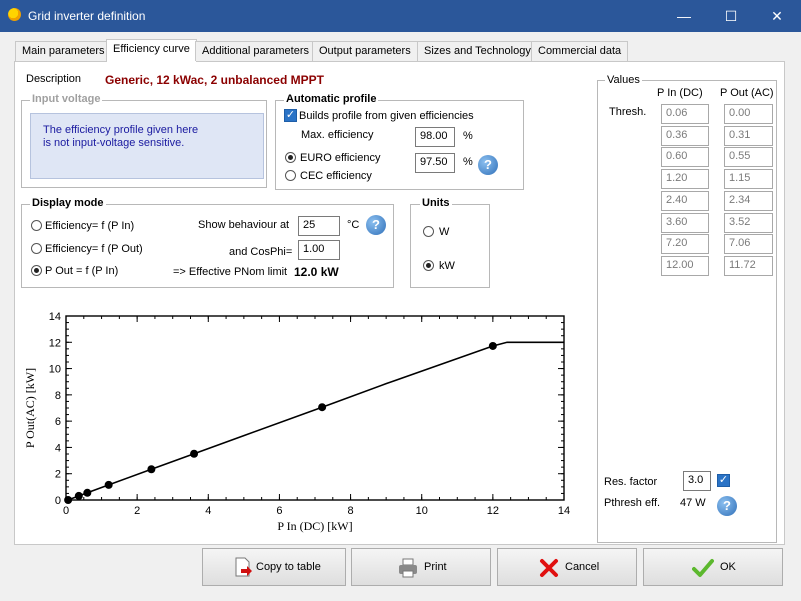  Describe the element at coordinates (628, 112) in the screenshot. I see `thresh-label: Thresh.` at that location.